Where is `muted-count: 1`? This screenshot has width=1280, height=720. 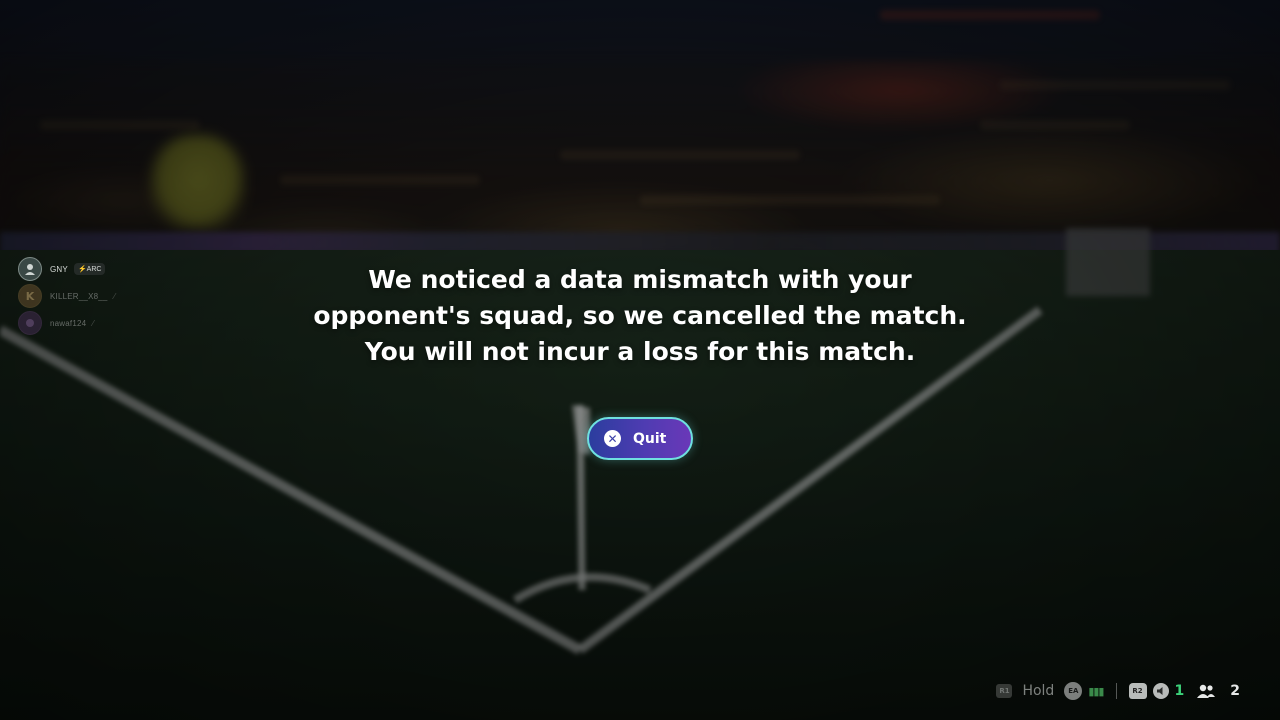 muted-count: 1 is located at coordinates (1179, 691).